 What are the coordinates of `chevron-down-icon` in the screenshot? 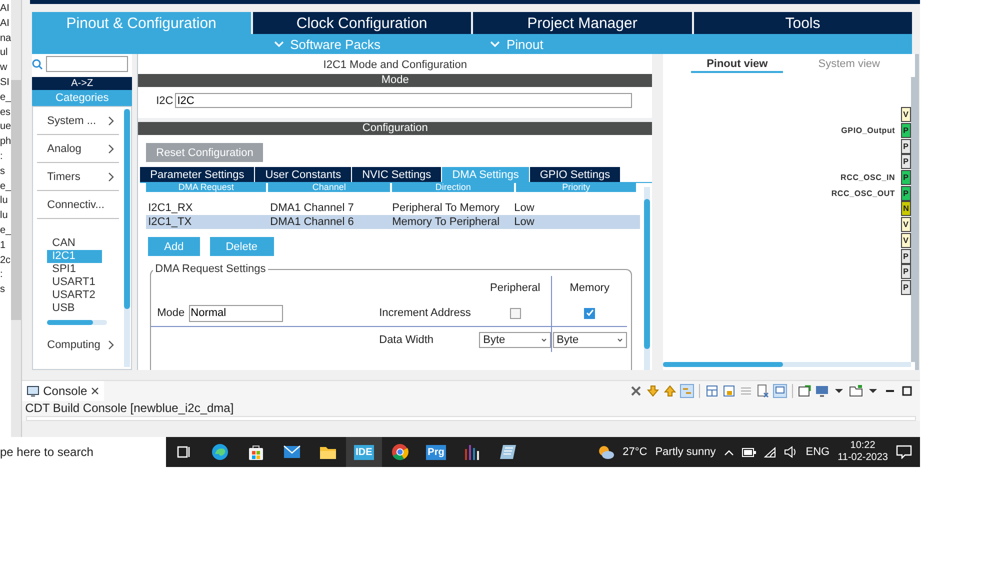 It's located at (495, 44).